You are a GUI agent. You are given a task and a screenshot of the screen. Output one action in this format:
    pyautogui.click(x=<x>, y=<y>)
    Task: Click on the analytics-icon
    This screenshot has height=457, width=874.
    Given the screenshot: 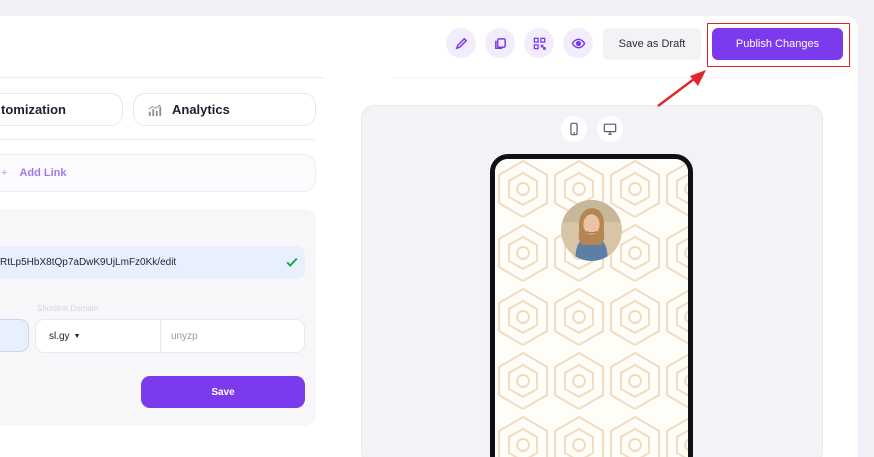 What is the action you would take?
    pyautogui.click(x=155, y=109)
    